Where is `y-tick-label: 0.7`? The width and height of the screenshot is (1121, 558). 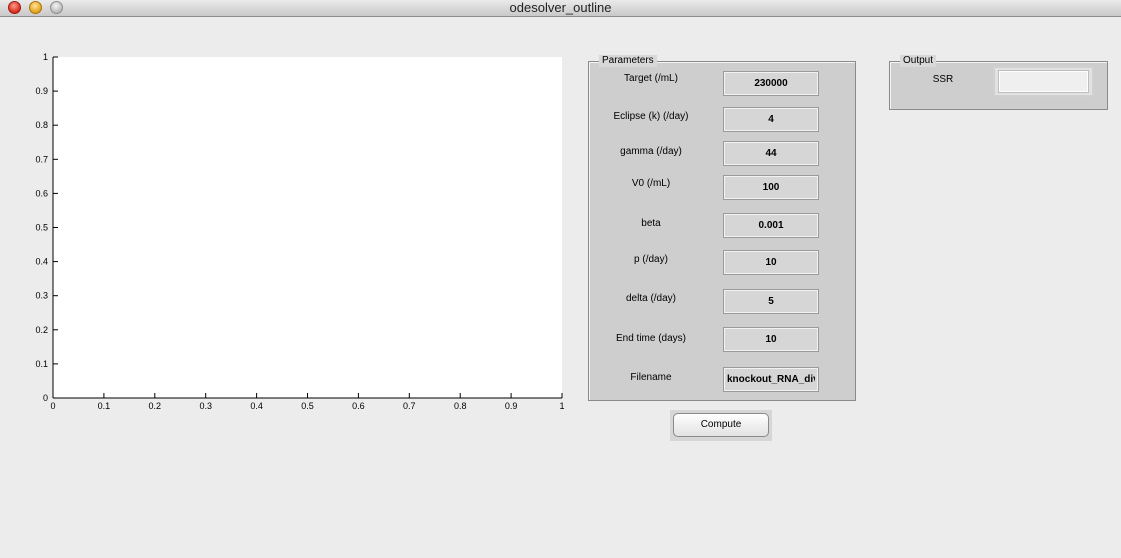 y-tick-label: 0.7 is located at coordinates (41, 159).